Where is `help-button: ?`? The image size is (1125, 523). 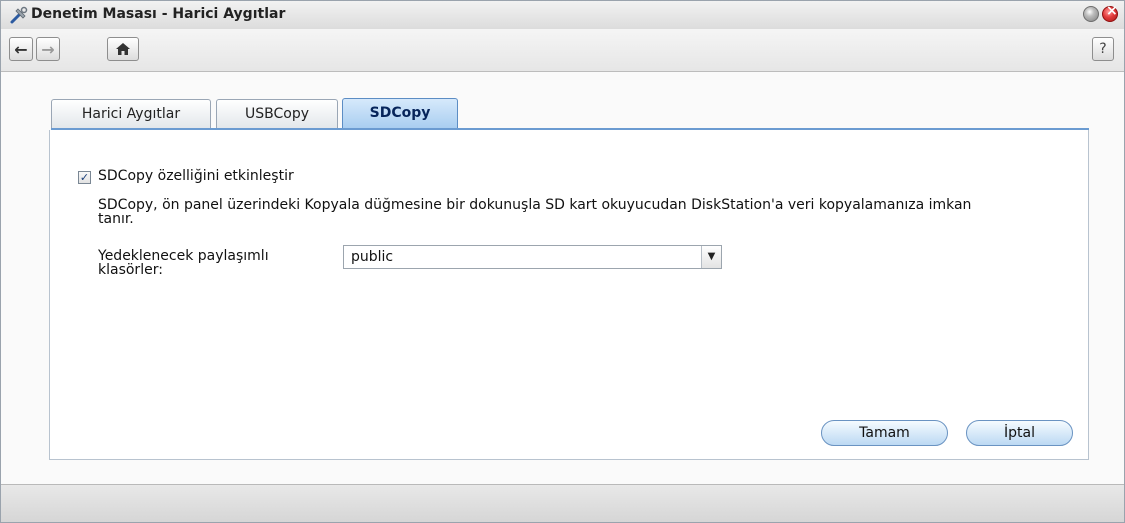
help-button: ? is located at coordinates (1103, 49).